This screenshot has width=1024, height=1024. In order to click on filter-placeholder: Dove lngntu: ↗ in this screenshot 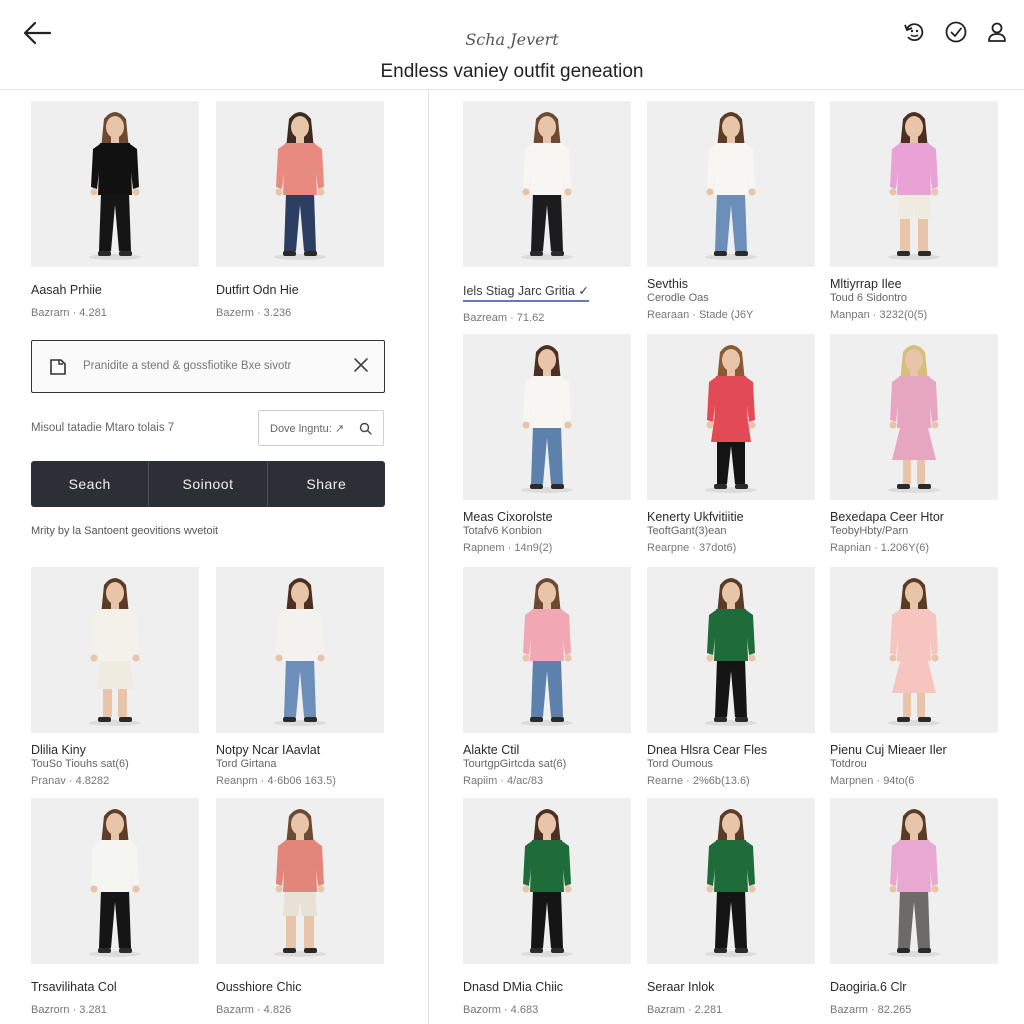, I will do `click(307, 429)`.